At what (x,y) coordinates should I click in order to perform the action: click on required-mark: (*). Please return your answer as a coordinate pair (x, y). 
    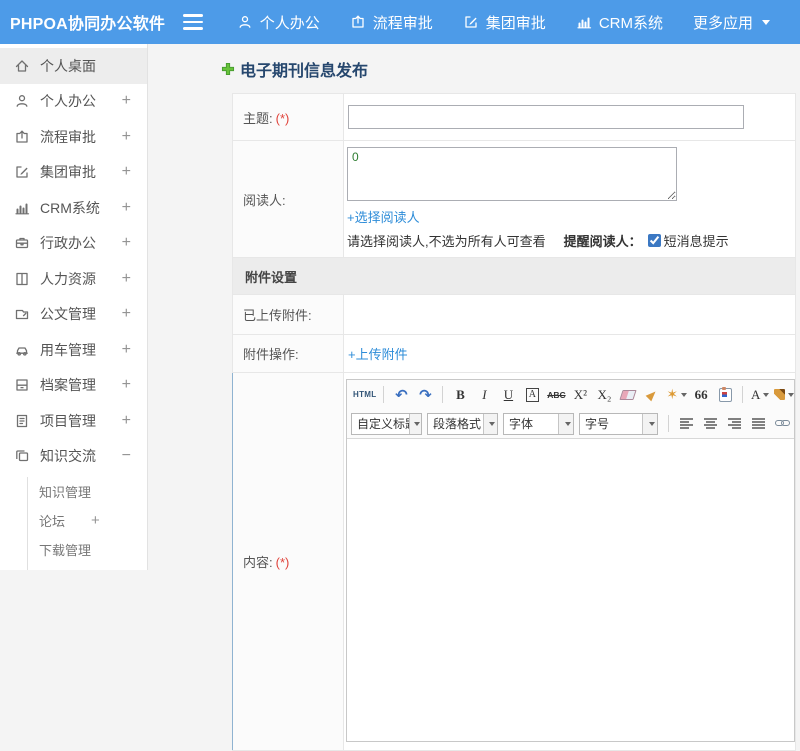
    Looking at the image, I should click on (282, 562).